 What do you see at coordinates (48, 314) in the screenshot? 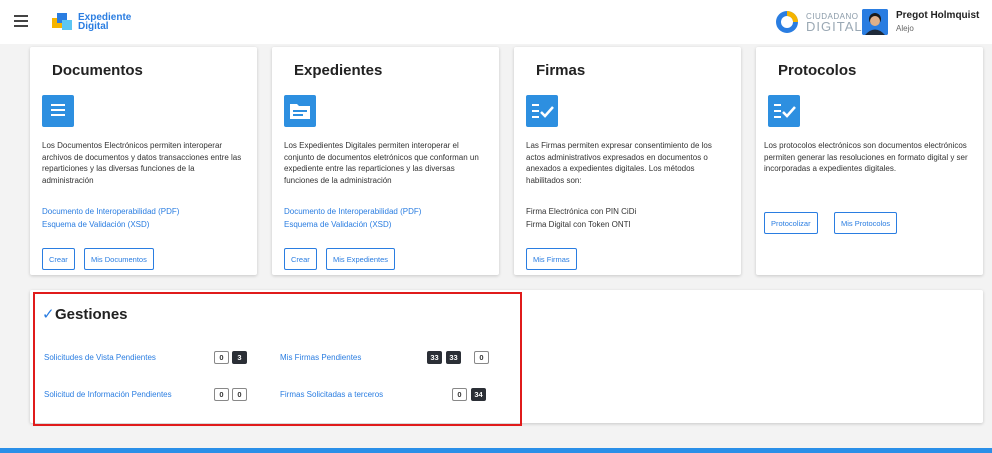
I see `check-icon: ✓` at bounding box center [48, 314].